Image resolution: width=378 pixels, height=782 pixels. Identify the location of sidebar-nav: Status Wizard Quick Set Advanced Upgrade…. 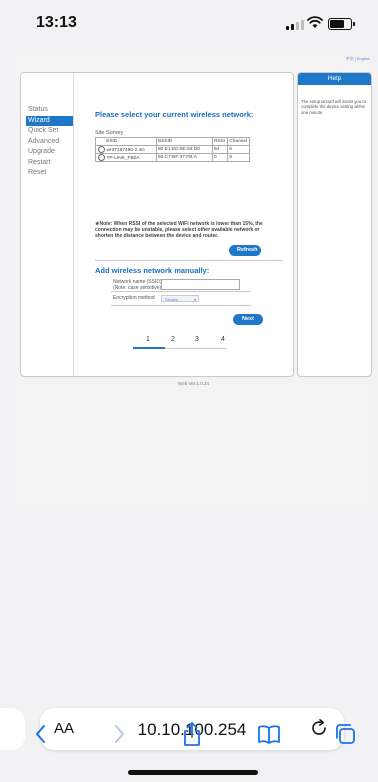
(49, 142).